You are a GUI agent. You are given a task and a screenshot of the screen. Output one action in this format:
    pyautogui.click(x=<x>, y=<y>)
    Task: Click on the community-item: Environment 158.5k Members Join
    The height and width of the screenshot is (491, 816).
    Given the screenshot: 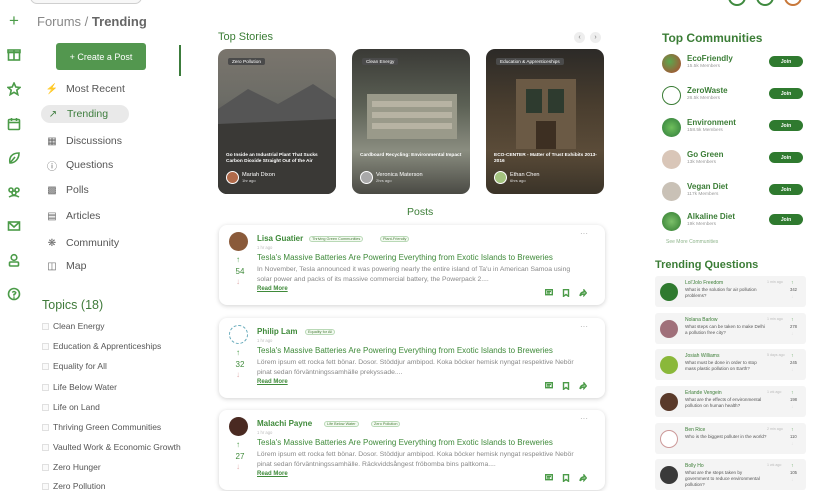 What is the action you would take?
    pyautogui.click(x=732, y=127)
    